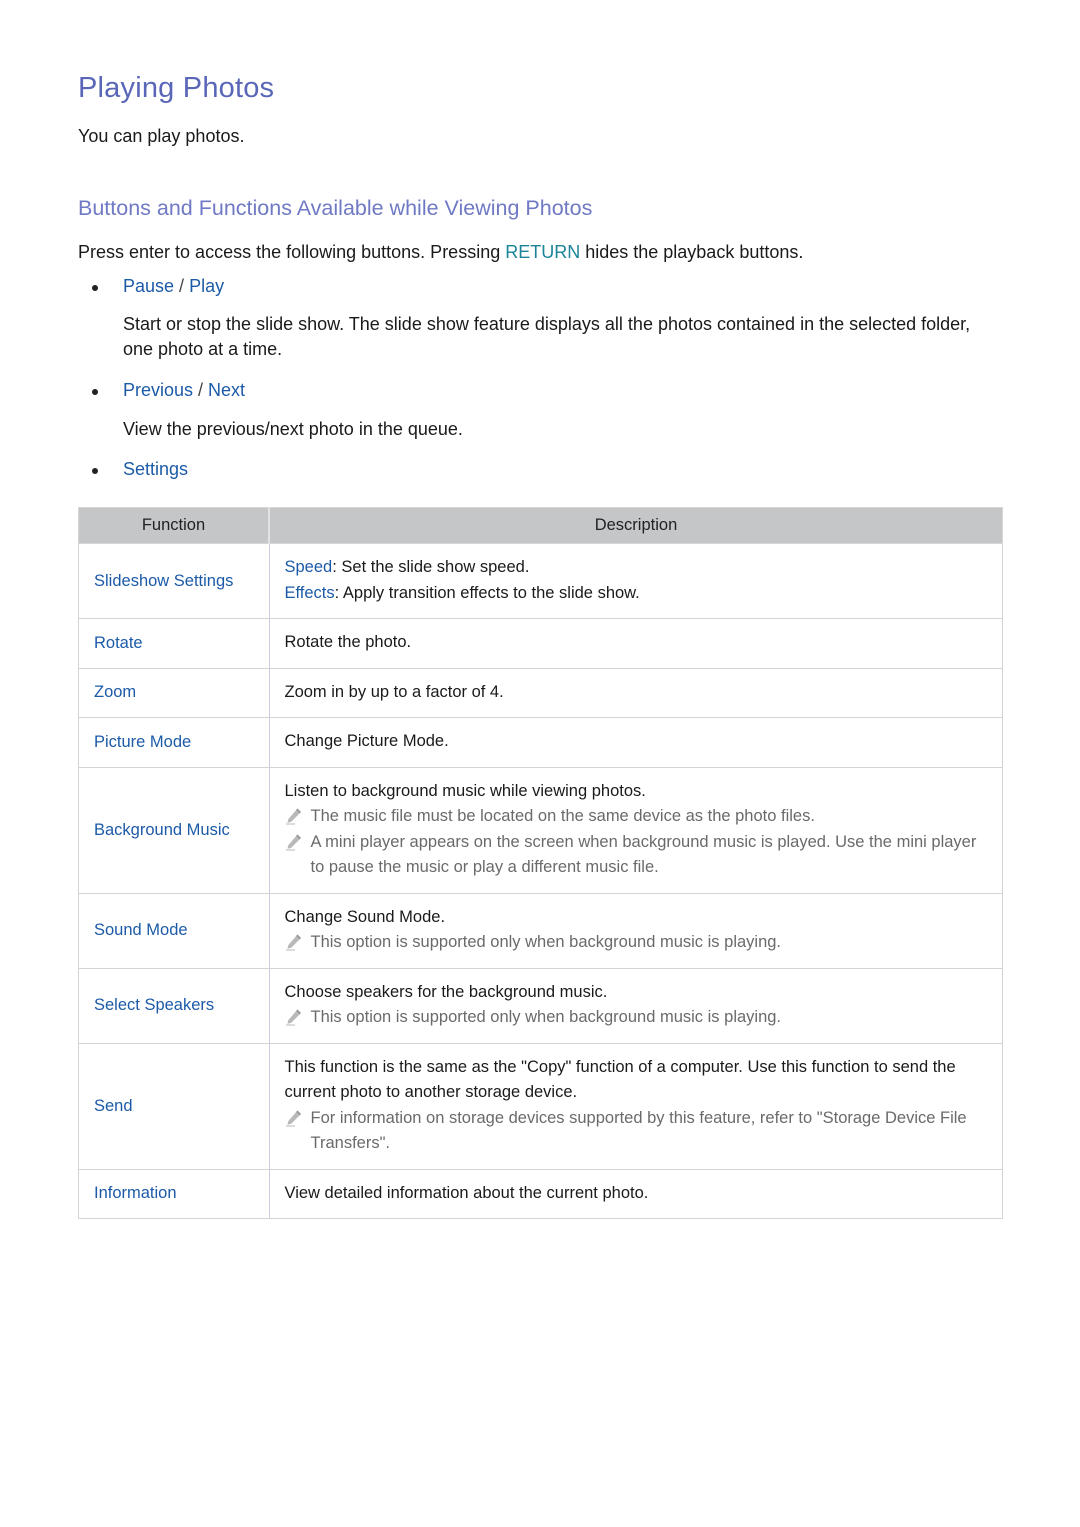  I want to click on bullet-label: Pause / Play, so click(173, 286).